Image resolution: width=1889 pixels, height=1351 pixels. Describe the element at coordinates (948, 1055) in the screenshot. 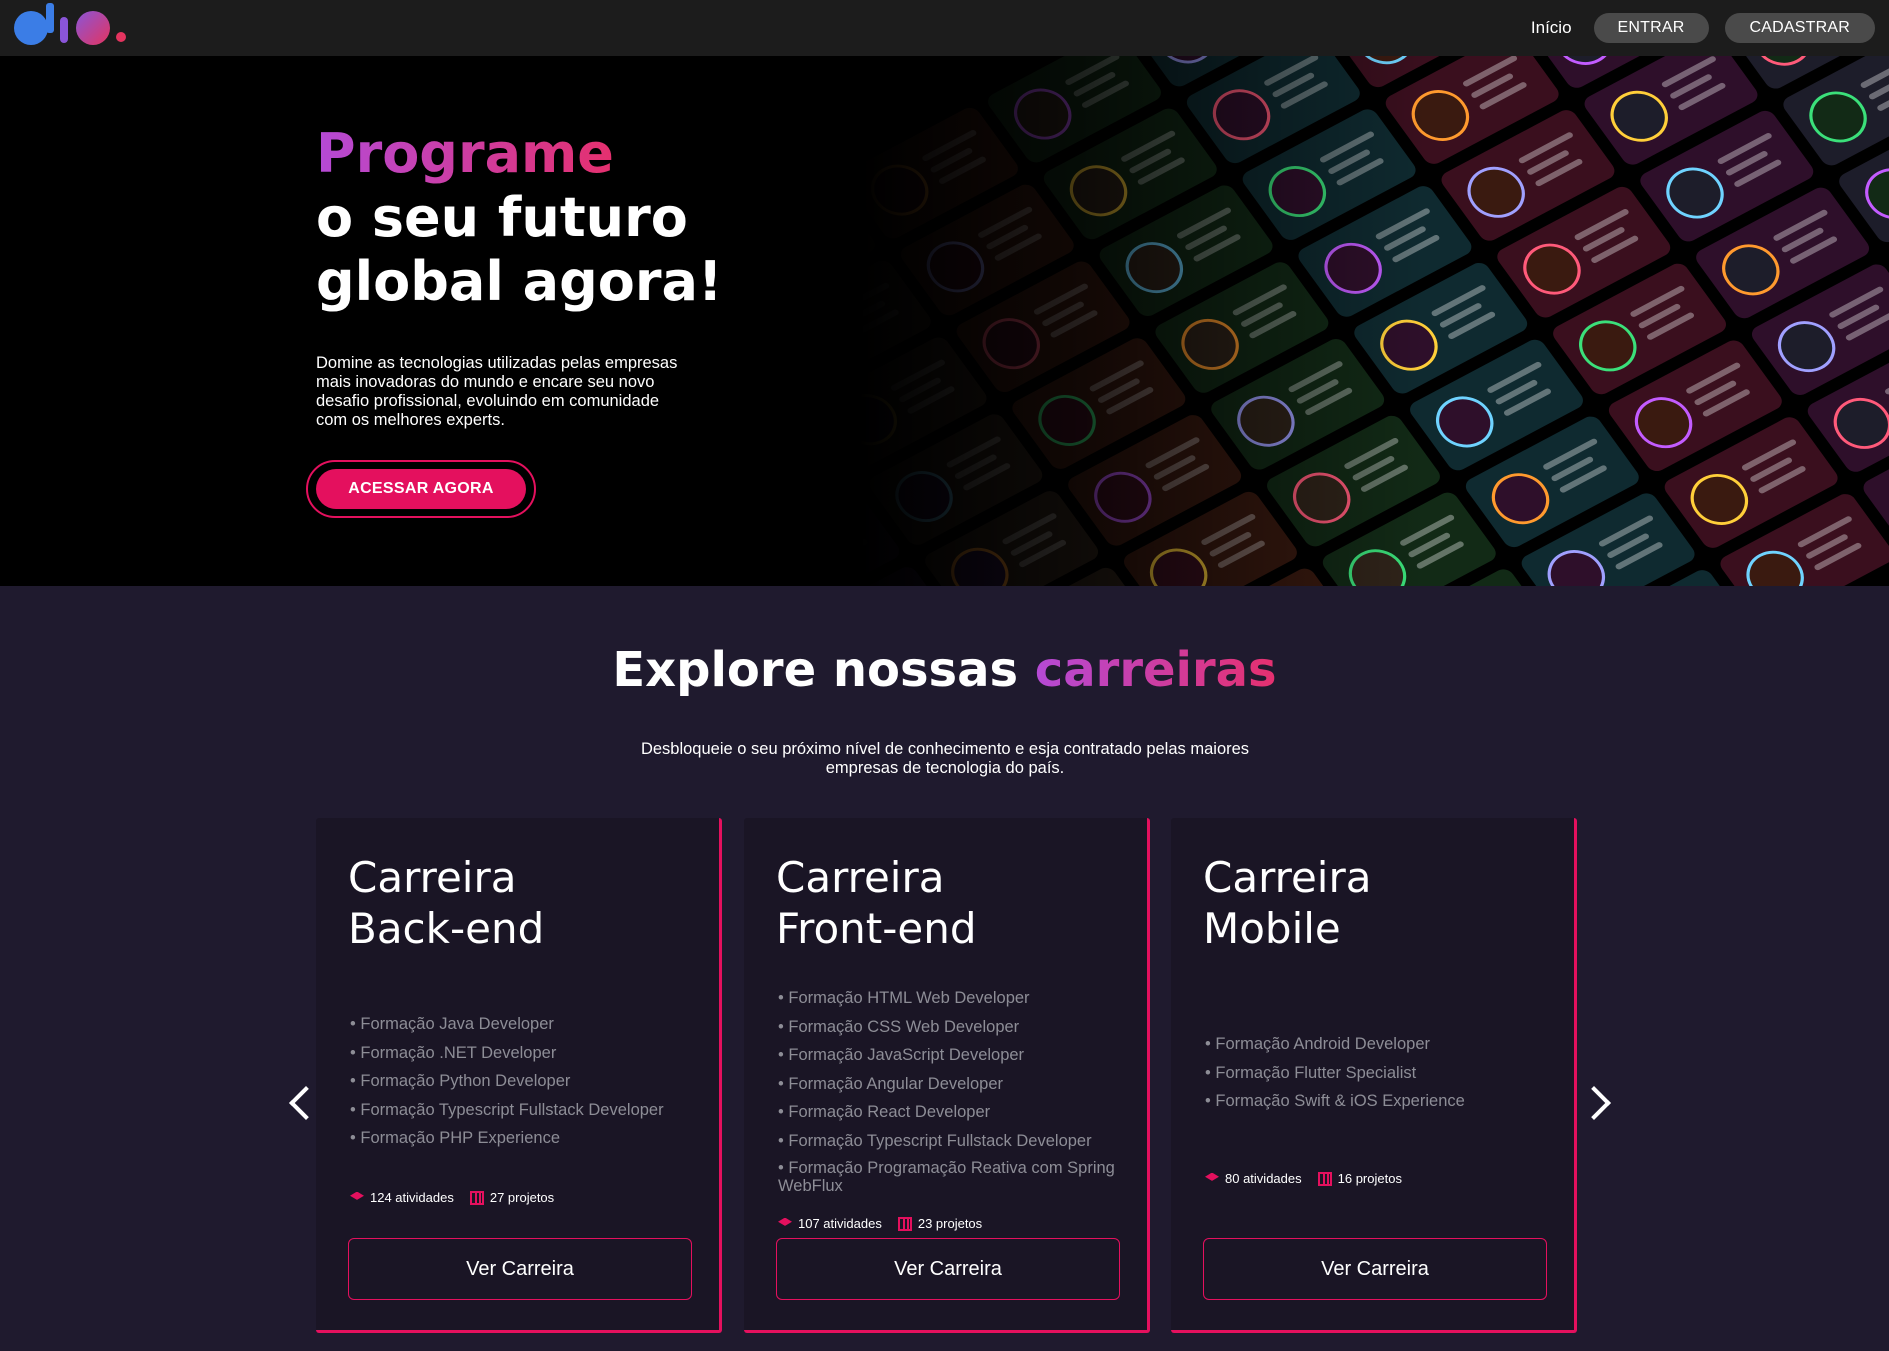

I see `list-item: Formação JavaScript Developer` at that location.